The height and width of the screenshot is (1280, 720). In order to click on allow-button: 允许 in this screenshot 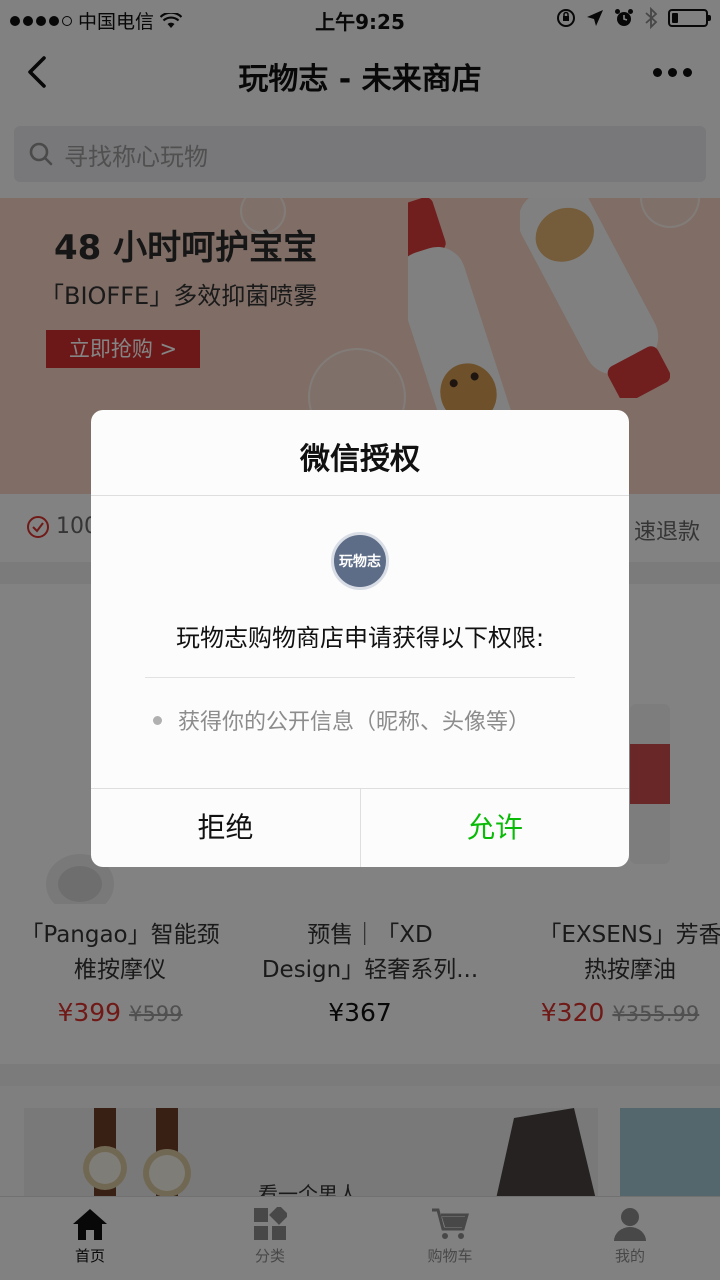, I will do `click(494, 828)`.